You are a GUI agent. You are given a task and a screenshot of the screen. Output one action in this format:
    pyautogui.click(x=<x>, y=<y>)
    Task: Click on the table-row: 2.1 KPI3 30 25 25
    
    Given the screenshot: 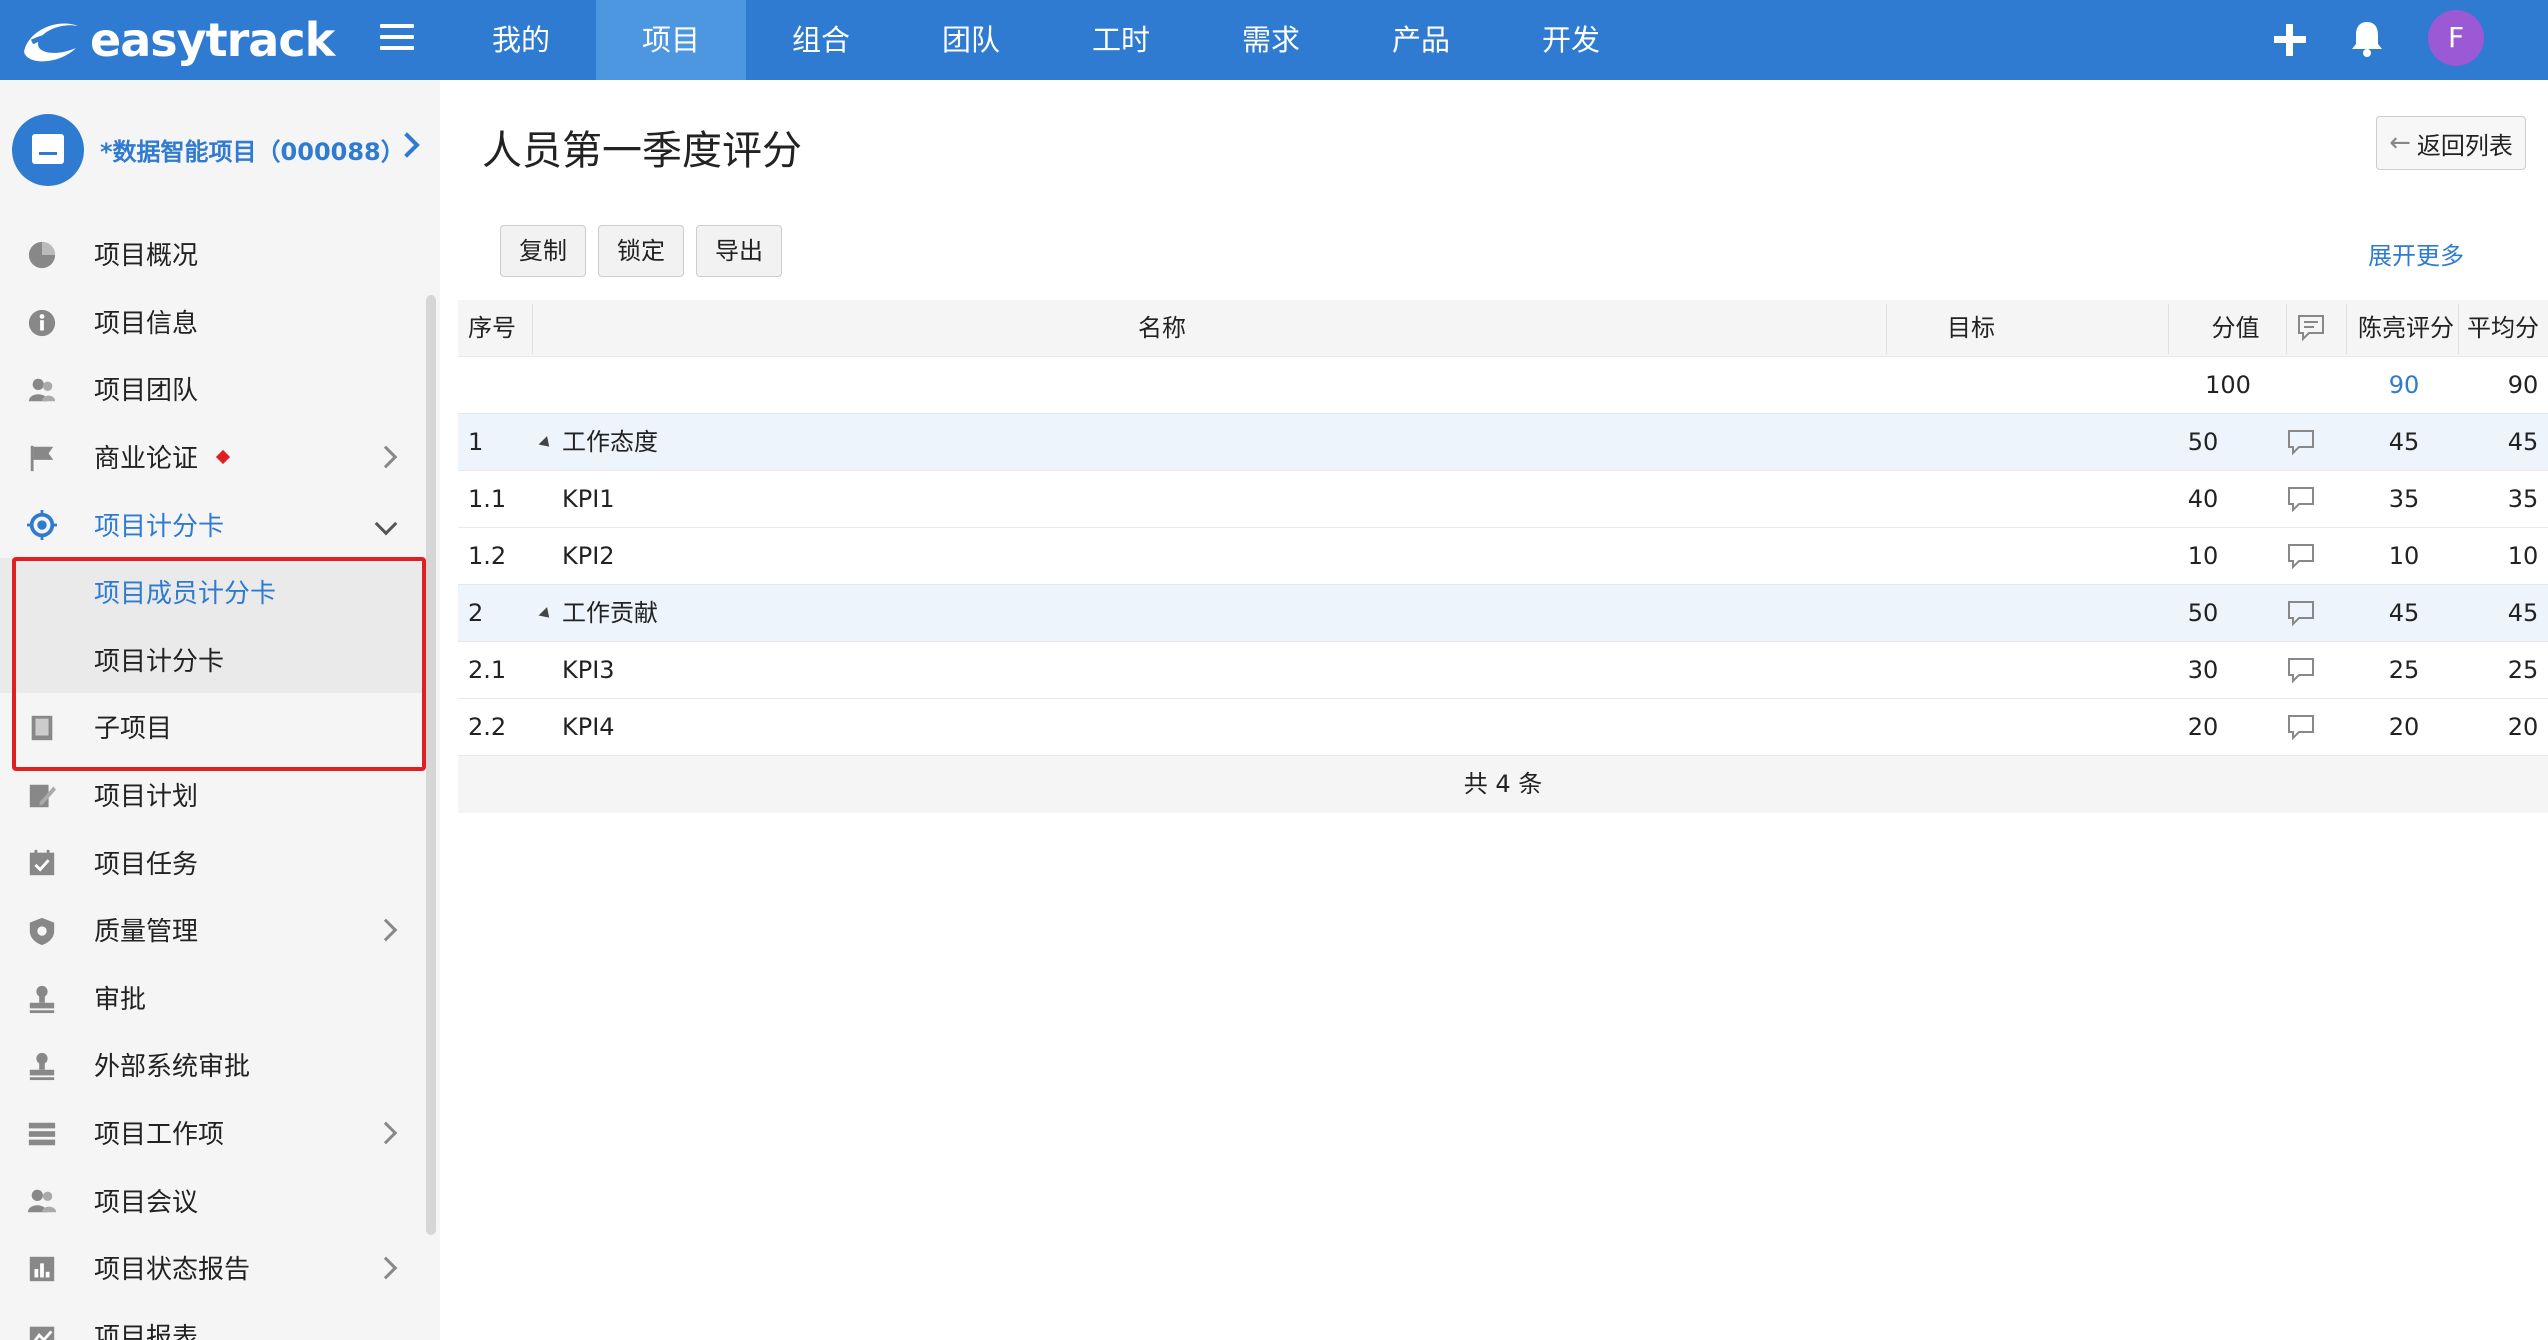 What is the action you would take?
    pyautogui.click(x=1503, y=670)
    